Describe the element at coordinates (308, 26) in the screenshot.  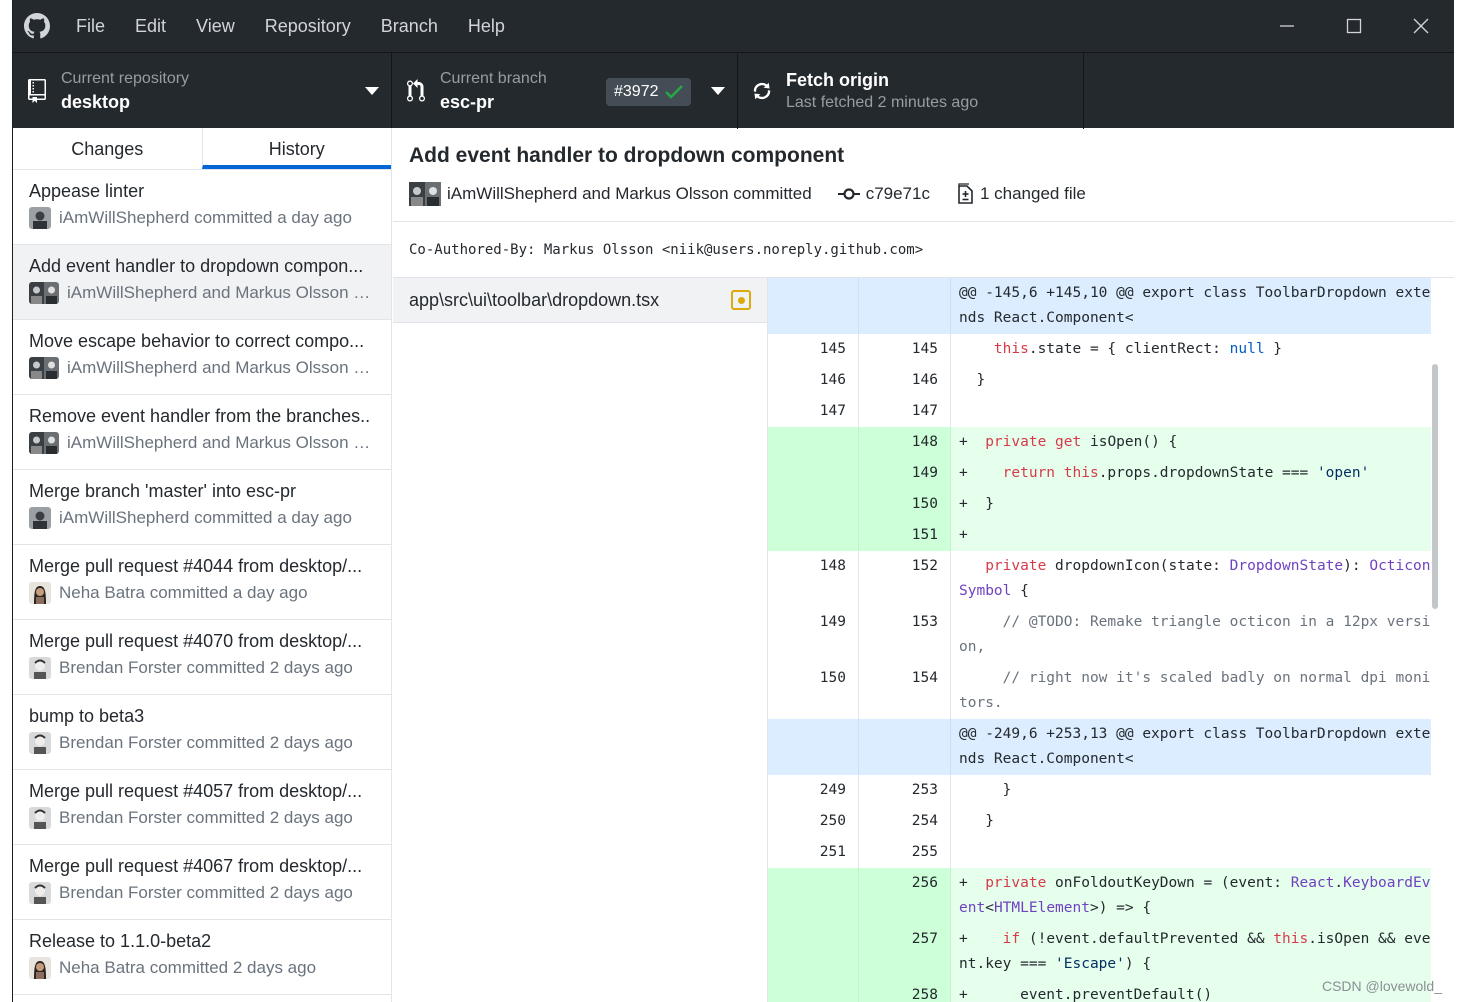
I see `menu-item-repository: Repository` at that location.